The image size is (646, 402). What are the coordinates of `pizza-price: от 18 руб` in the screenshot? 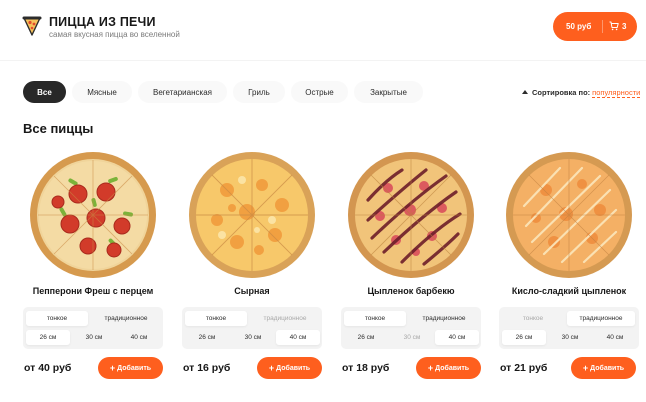 It's located at (366, 368).